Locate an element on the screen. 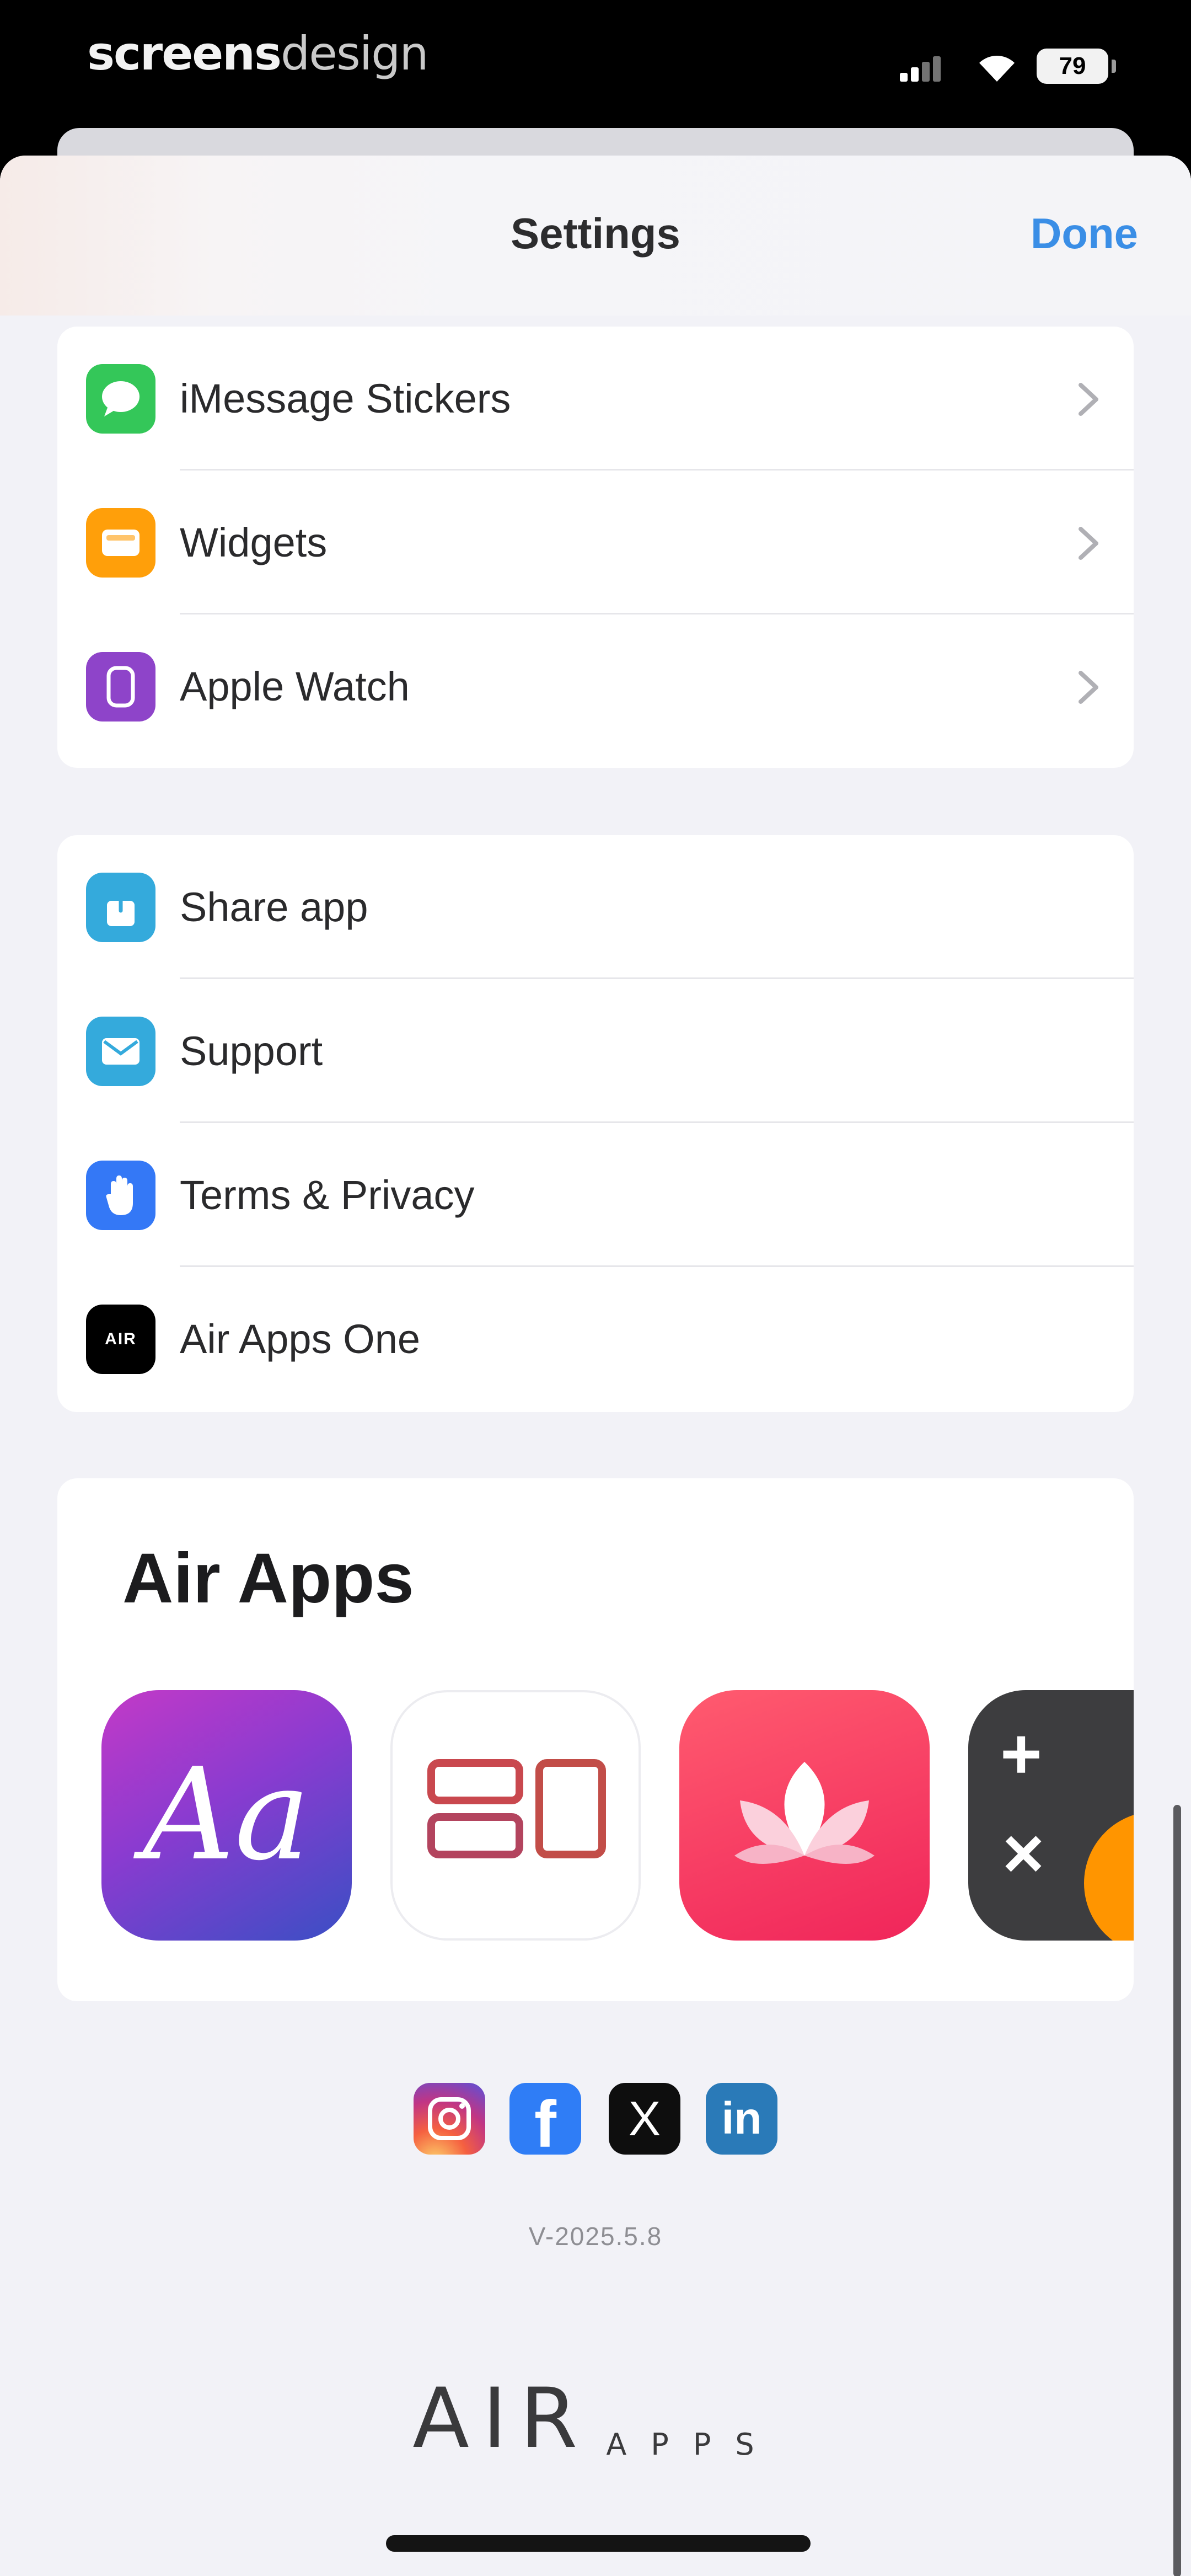 The width and height of the screenshot is (1191, 2576). linkedin-glyph: in is located at coordinates (741, 2118).